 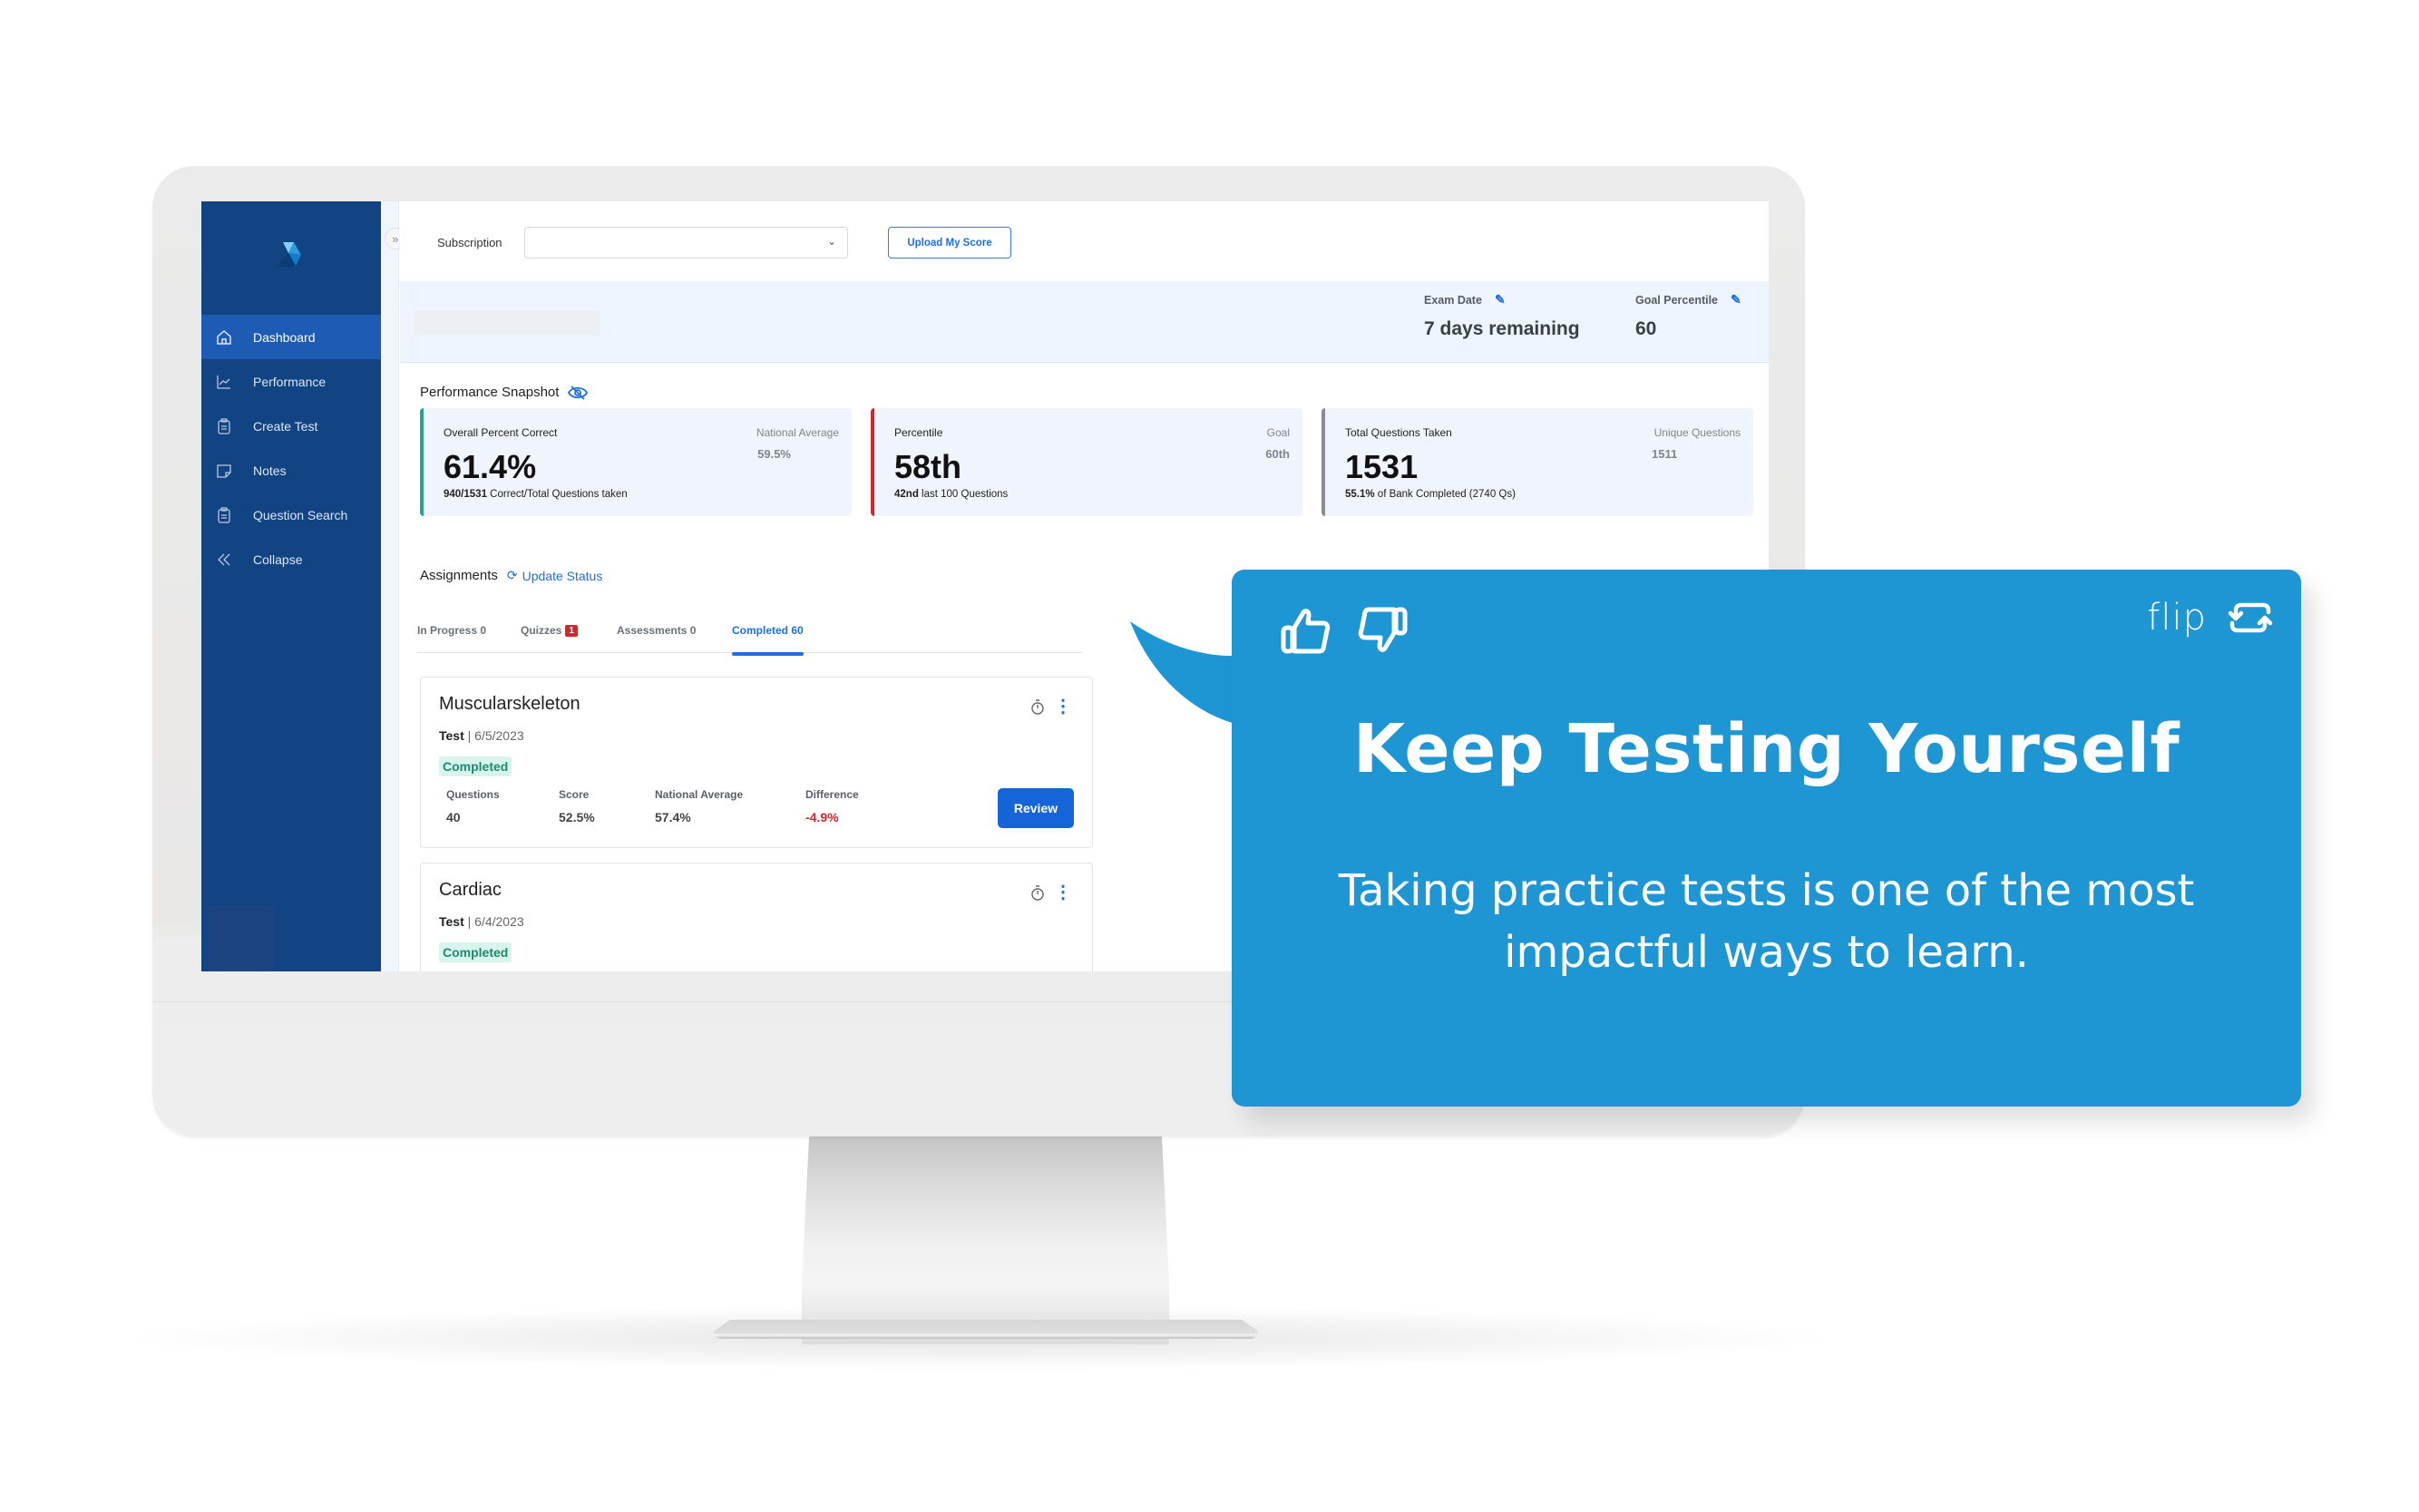 What do you see at coordinates (224, 559) in the screenshot?
I see `double-chevron-left-icon` at bounding box center [224, 559].